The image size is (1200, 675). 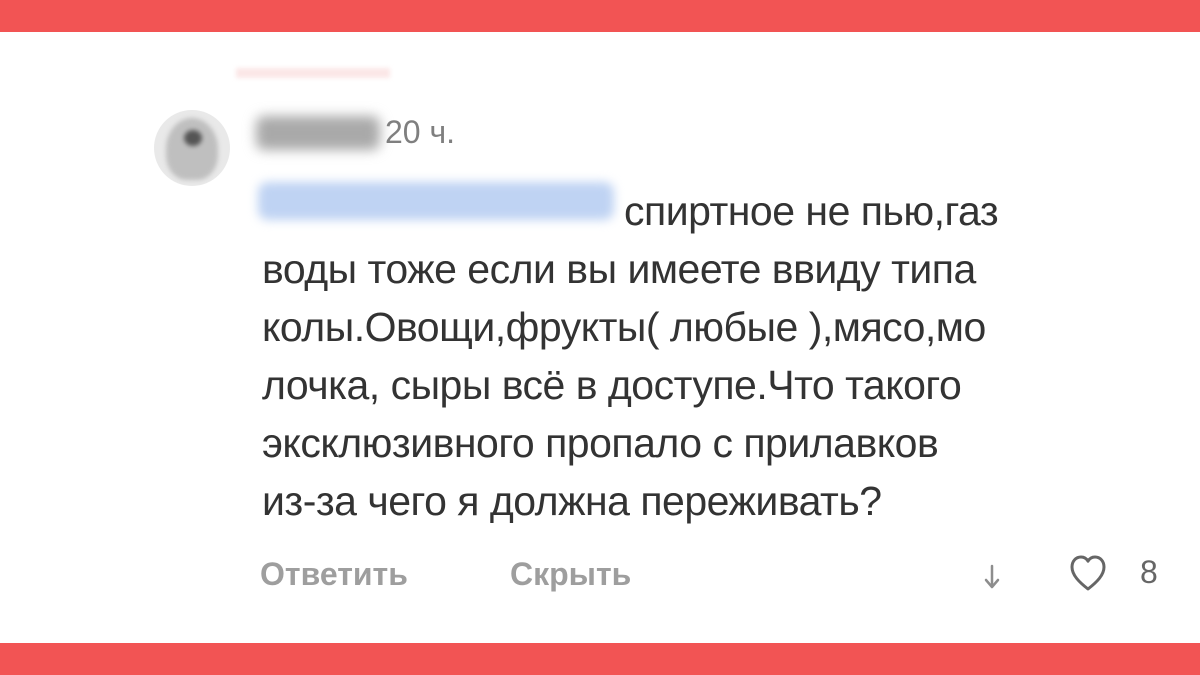 I want to click on comment-time: 20 ч., so click(x=420, y=132).